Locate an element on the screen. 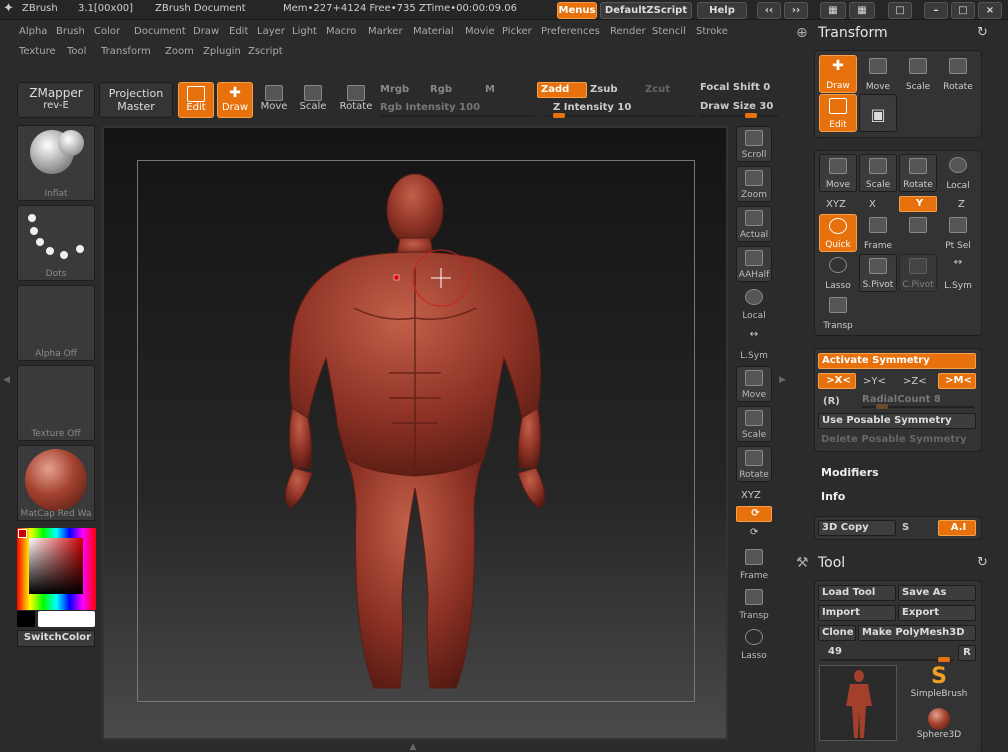  sym-y-button: >Y< is located at coordinates (874, 381).